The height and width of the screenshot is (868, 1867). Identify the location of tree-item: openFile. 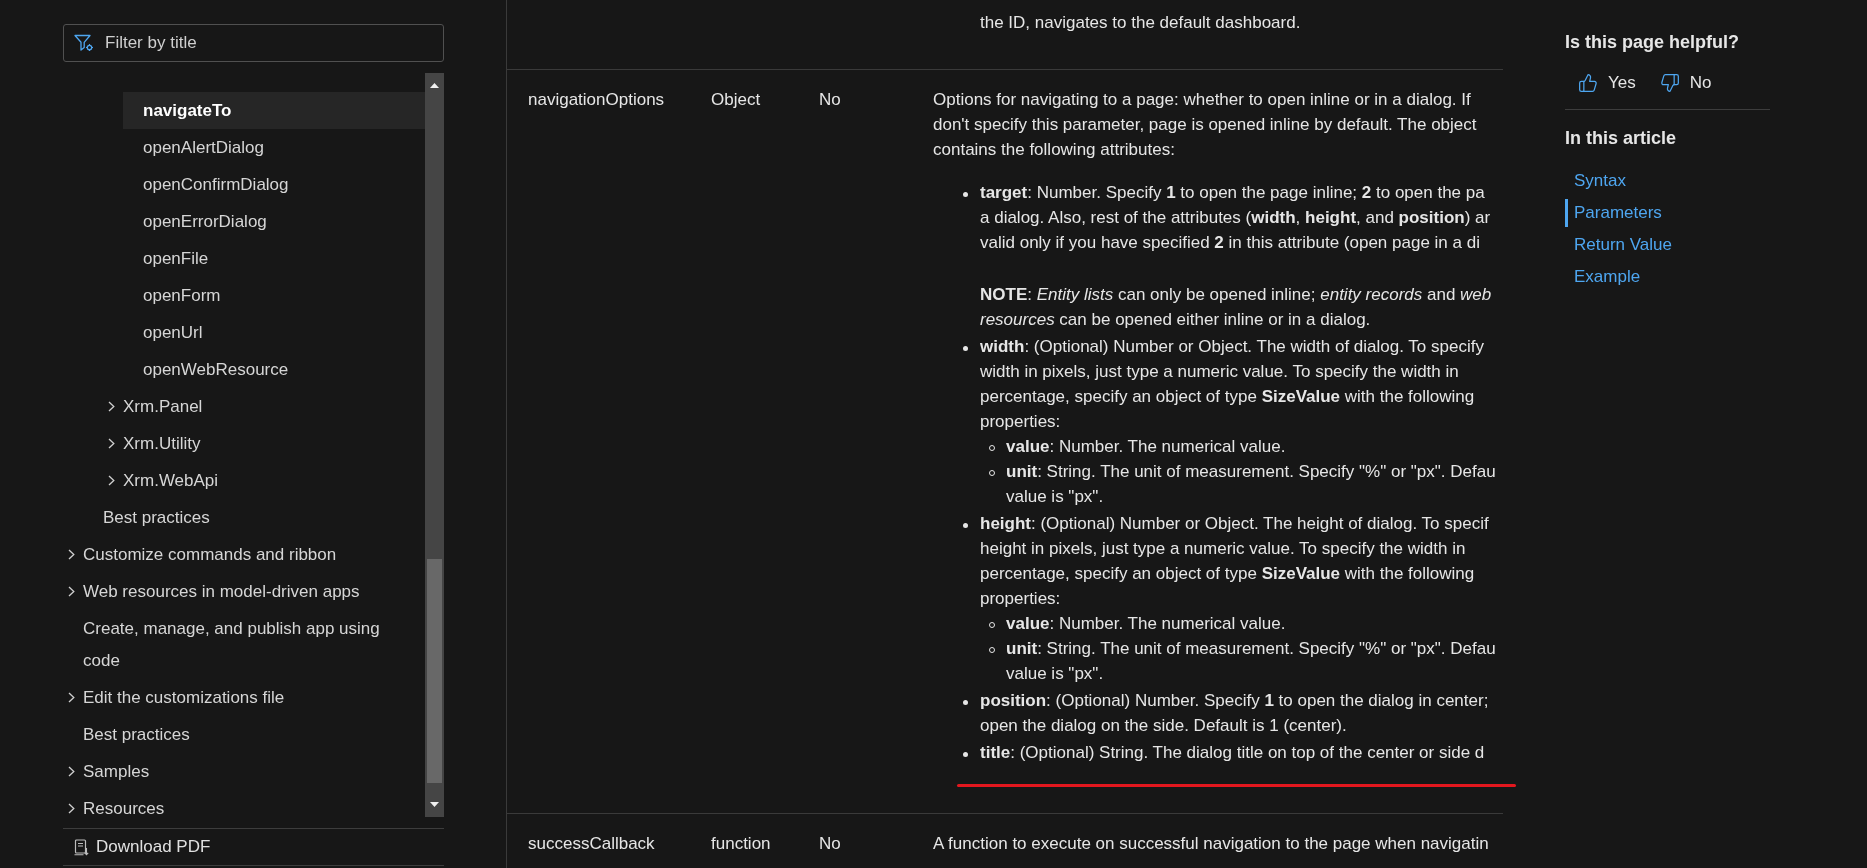
(274, 258).